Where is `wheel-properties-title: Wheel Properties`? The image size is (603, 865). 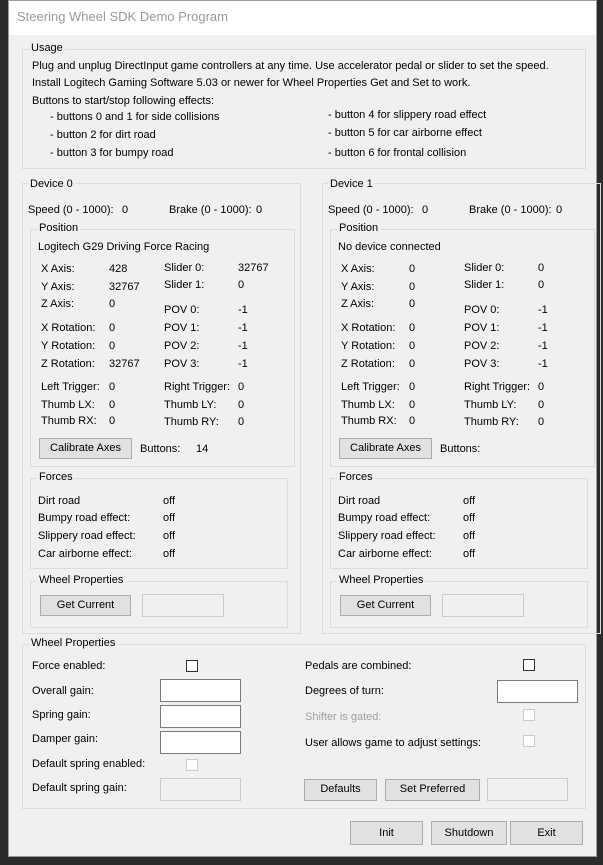 wheel-properties-title: Wheel Properties is located at coordinates (73, 643).